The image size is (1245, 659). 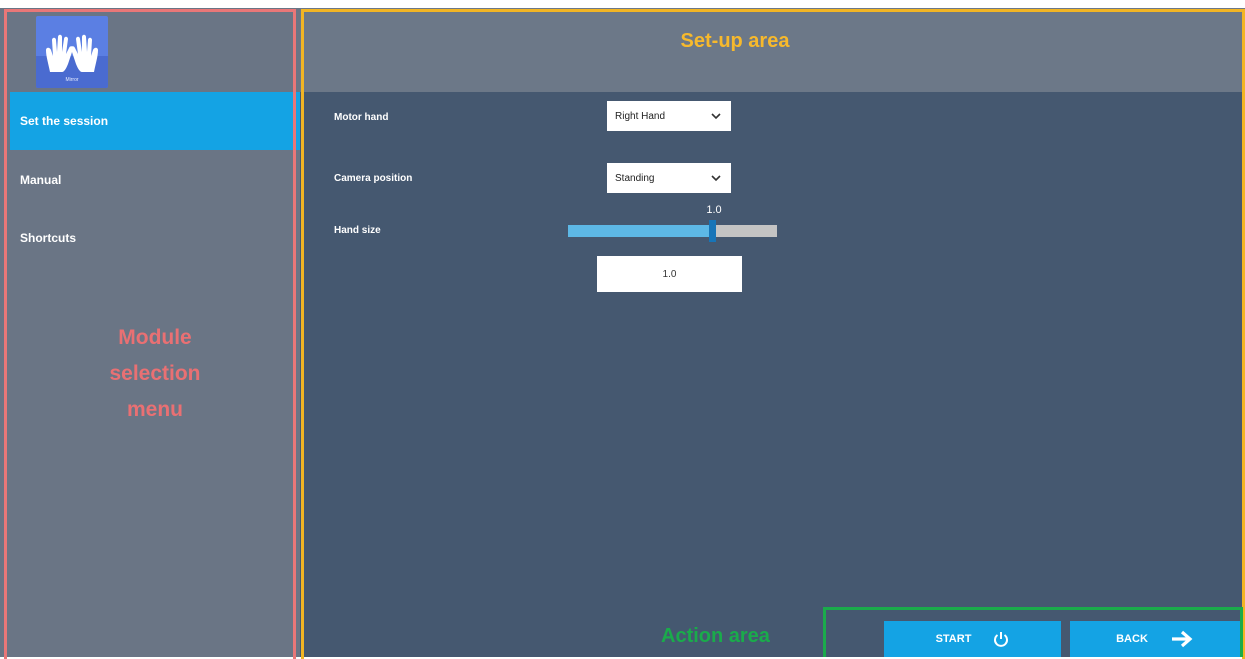 What do you see at coordinates (640, 116) in the screenshot?
I see `motor-hand-value: Right Hand` at bounding box center [640, 116].